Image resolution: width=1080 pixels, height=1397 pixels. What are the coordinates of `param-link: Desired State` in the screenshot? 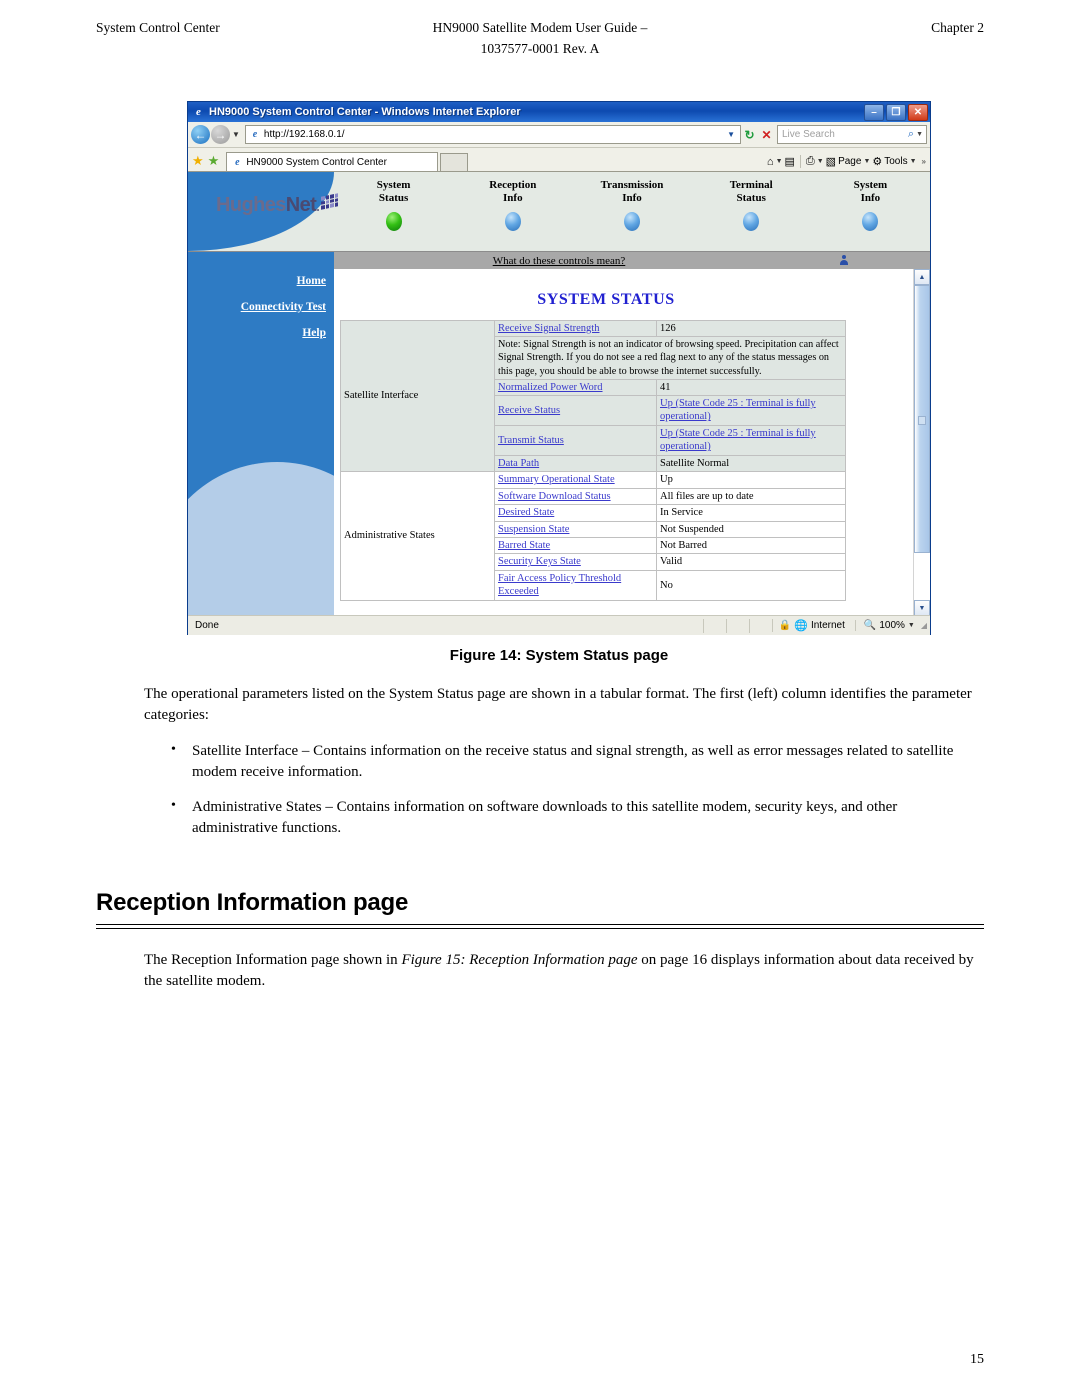 It's located at (526, 512).